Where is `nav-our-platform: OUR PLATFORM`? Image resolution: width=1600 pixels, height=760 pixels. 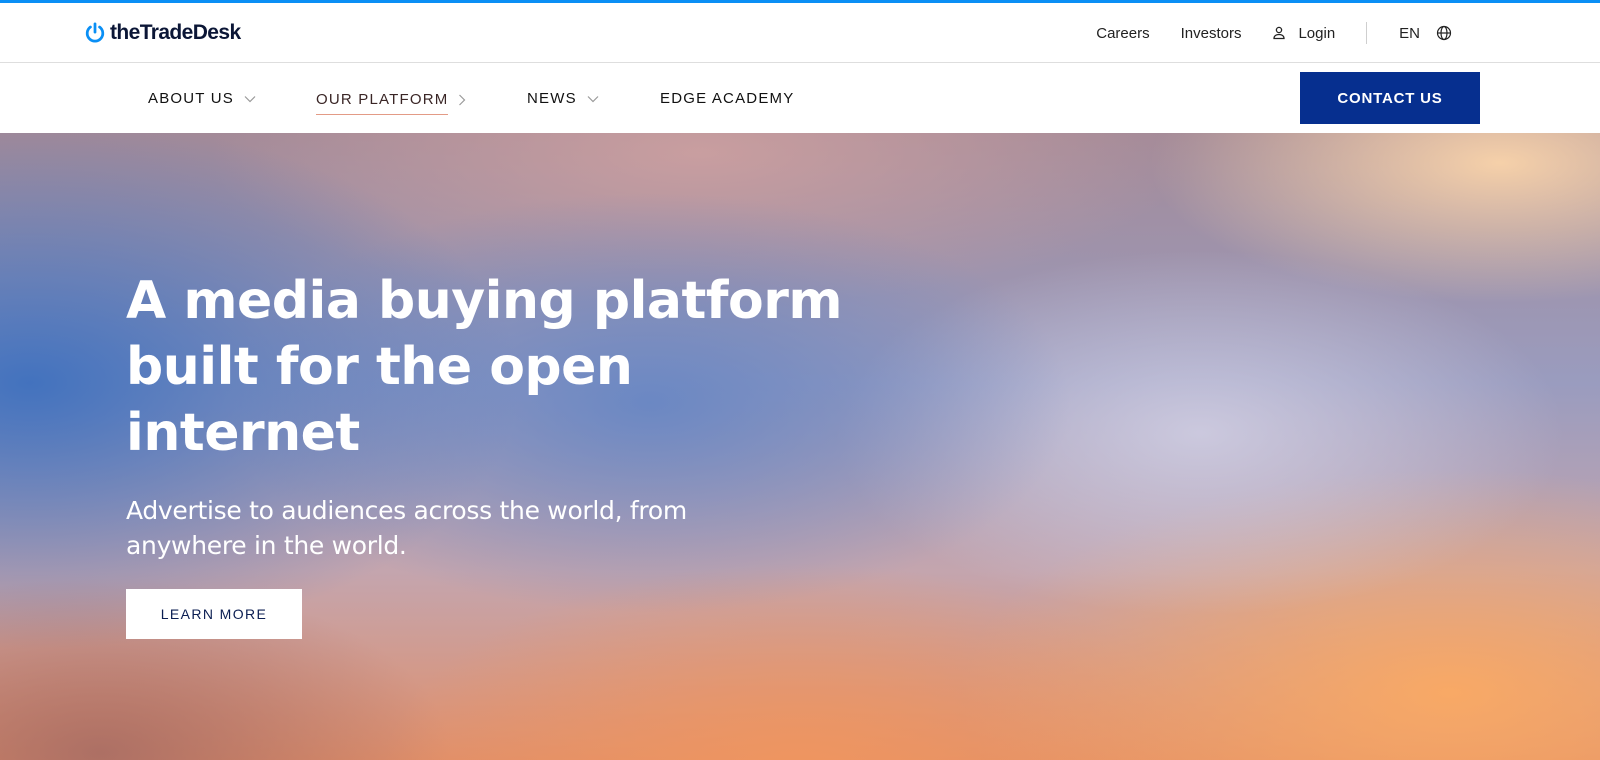
nav-our-platform: OUR PLATFORM is located at coordinates (391, 98).